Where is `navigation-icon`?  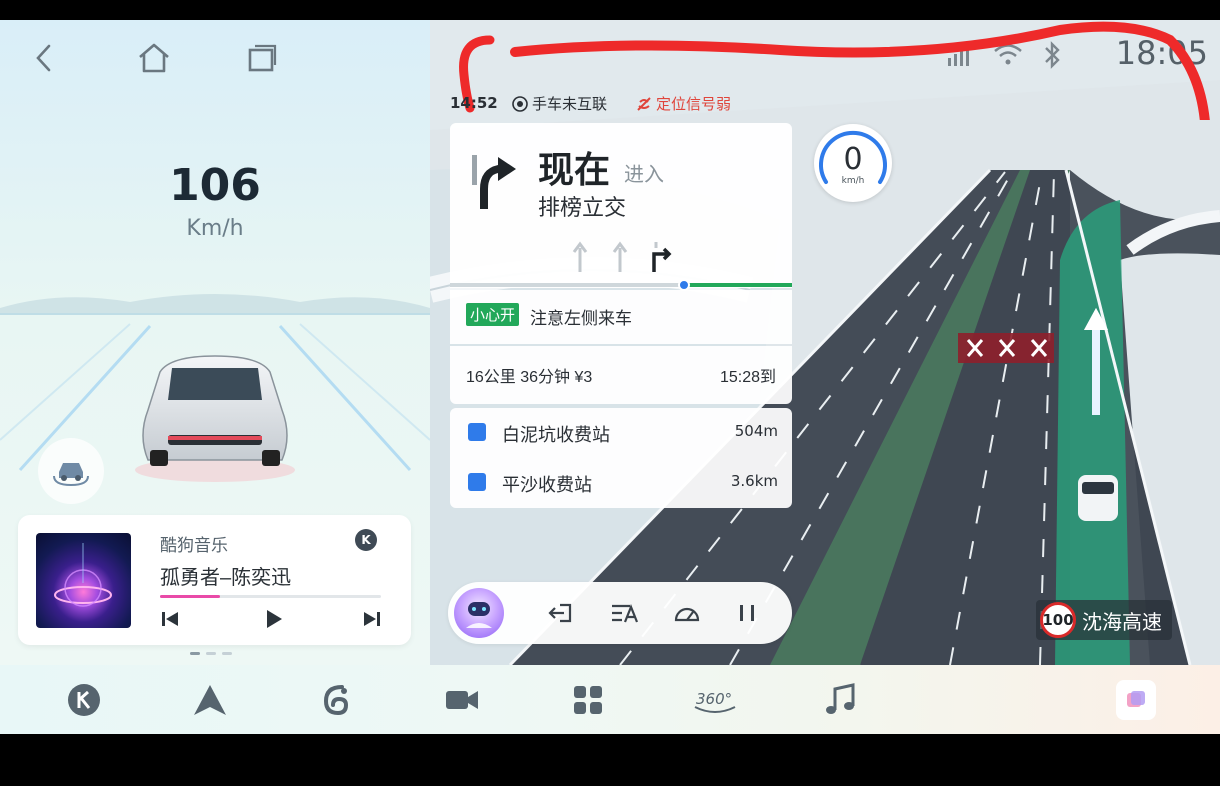
navigation-icon is located at coordinates (210, 700).